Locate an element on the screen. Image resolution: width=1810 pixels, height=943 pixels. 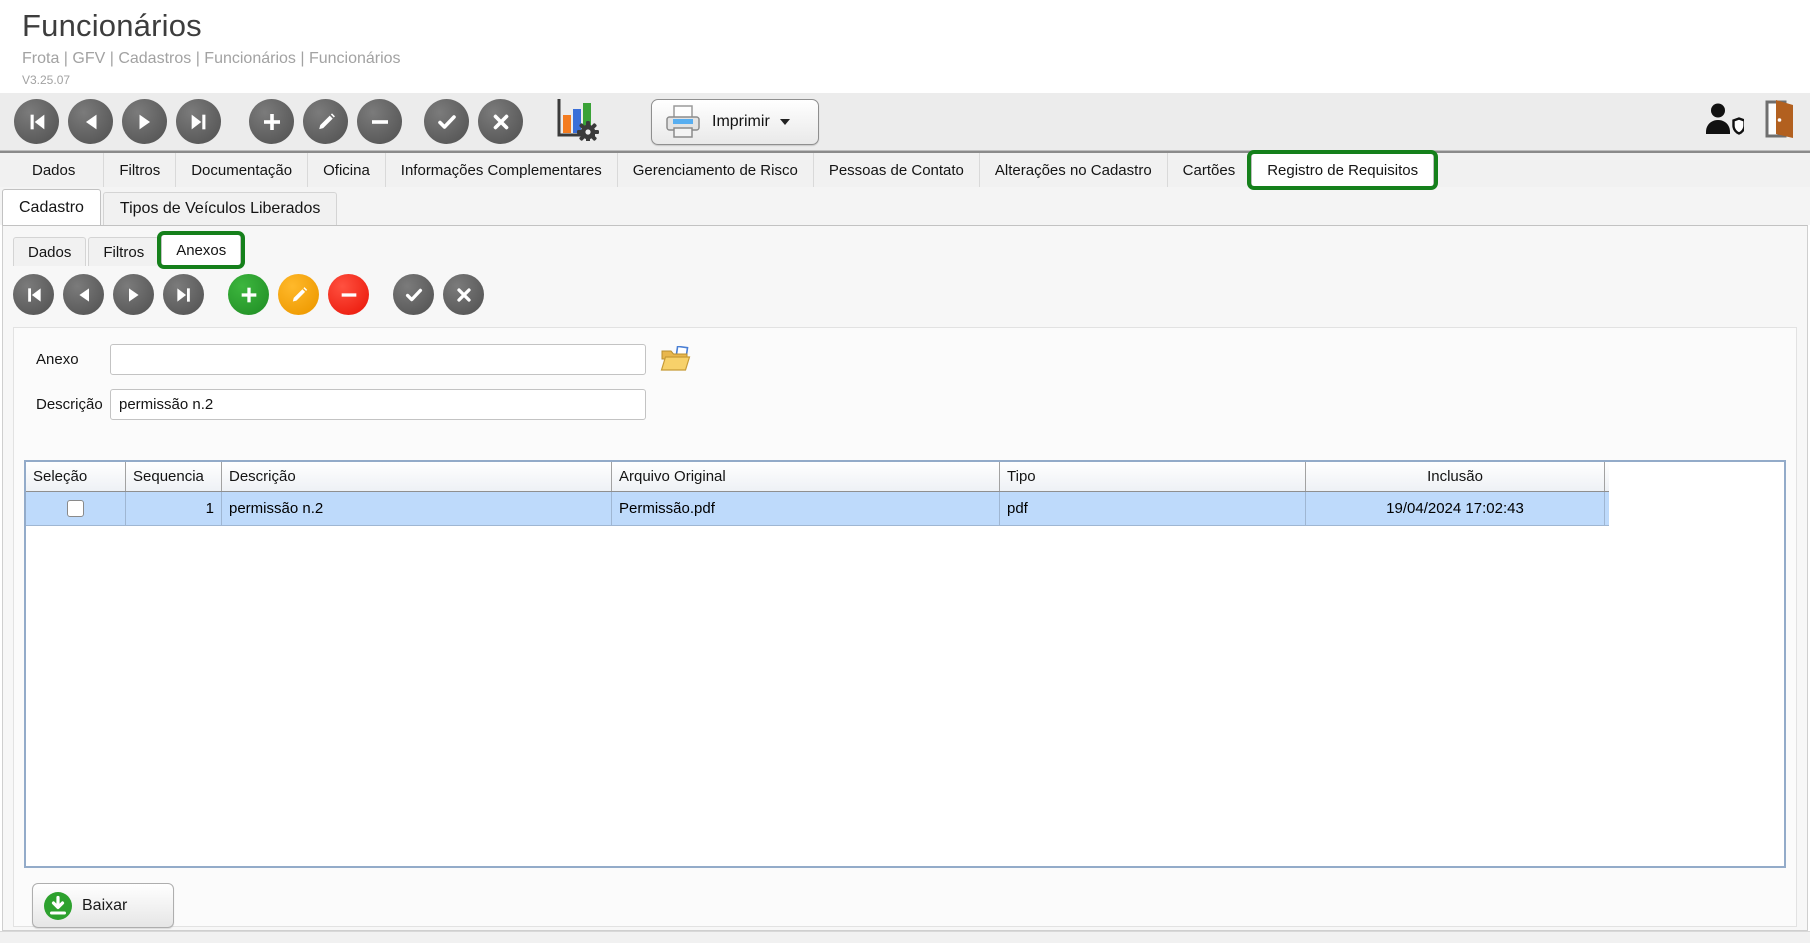
tab-oficina: Oficina is located at coordinates (347, 170).